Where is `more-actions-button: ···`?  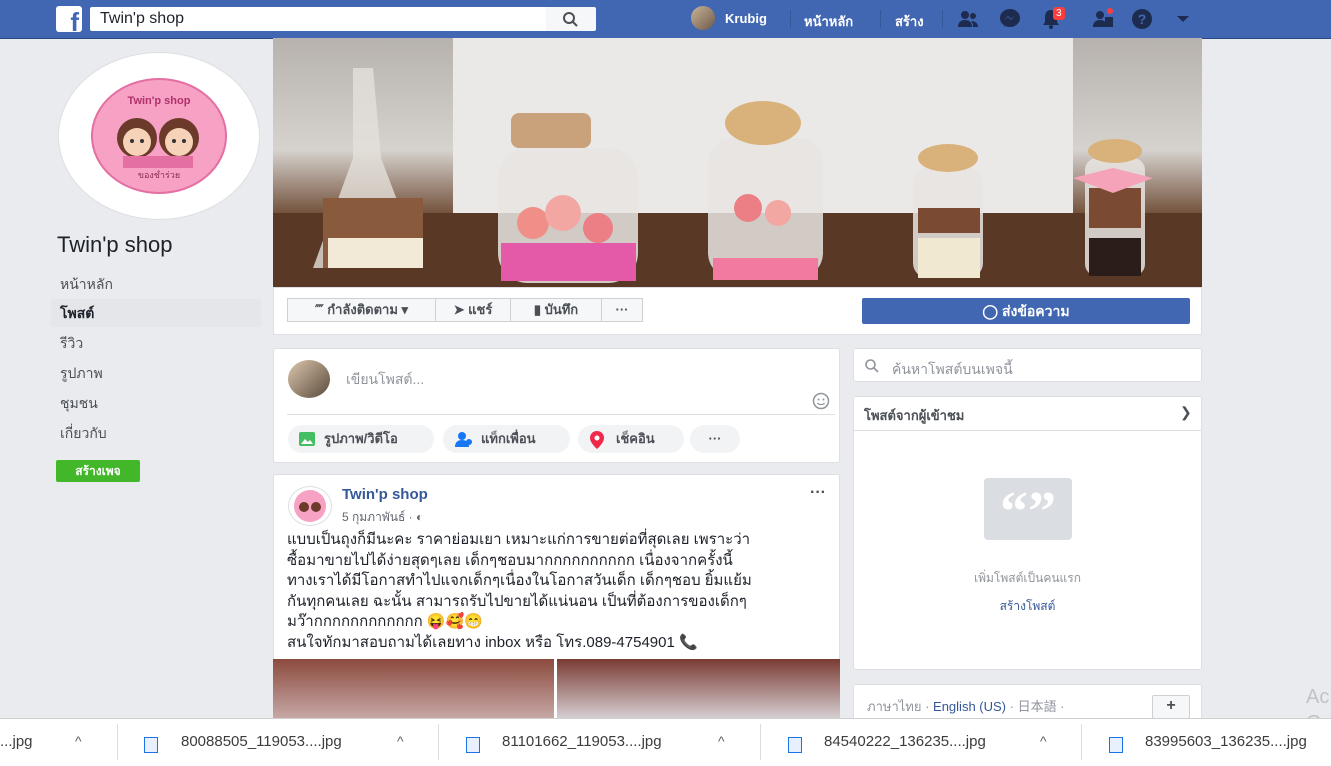 more-actions-button: ··· is located at coordinates (622, 310).